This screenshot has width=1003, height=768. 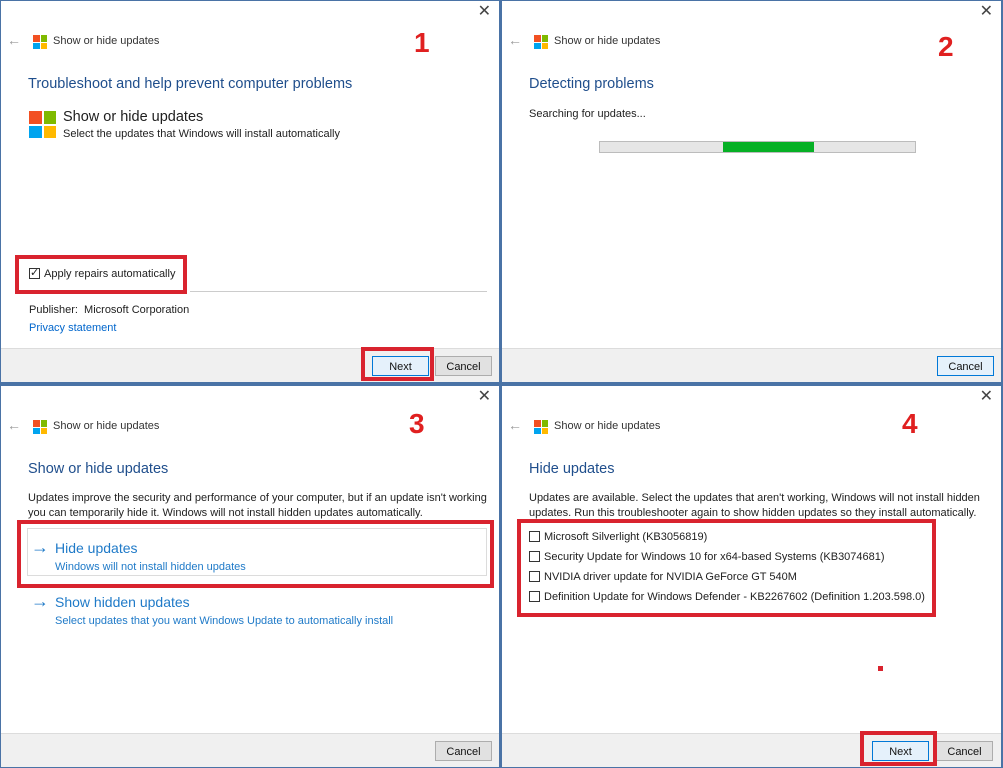 I want to click on troubleshooter-icon, so click(x=42, y=124).